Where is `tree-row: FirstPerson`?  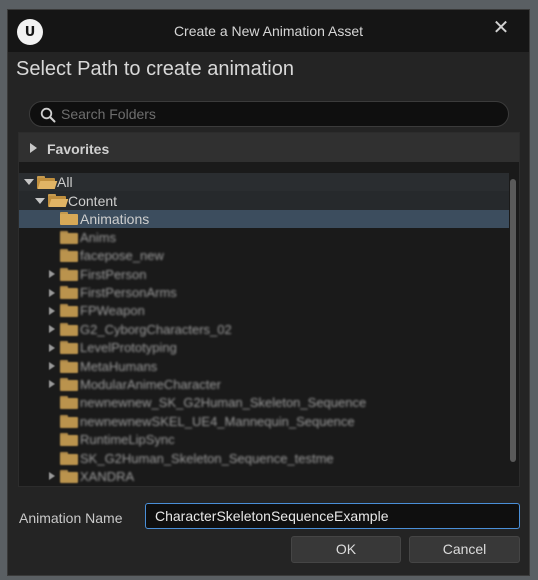
tree-row: FirstPerson is located at coordinates (264, 274).